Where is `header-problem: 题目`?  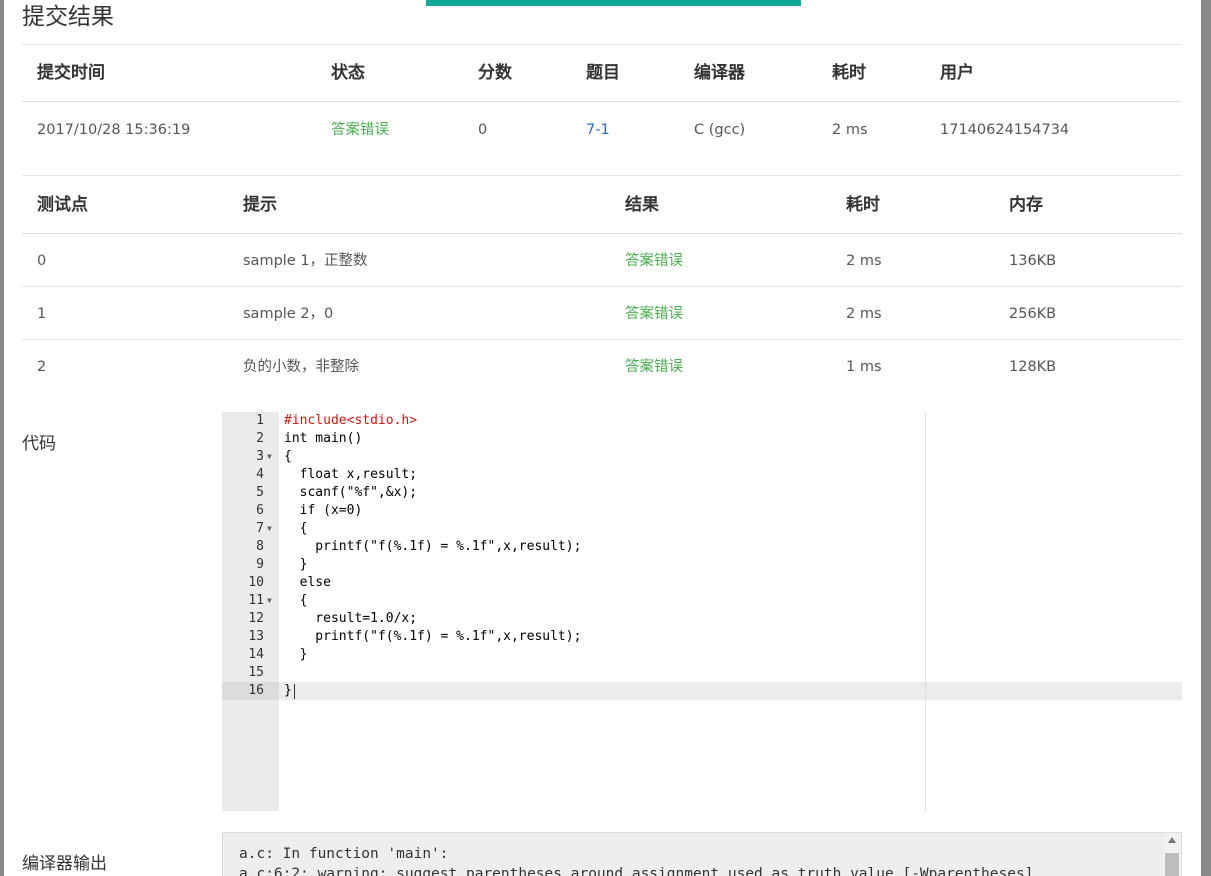 header-problem: 题目 is located at coordinates (603, 73).